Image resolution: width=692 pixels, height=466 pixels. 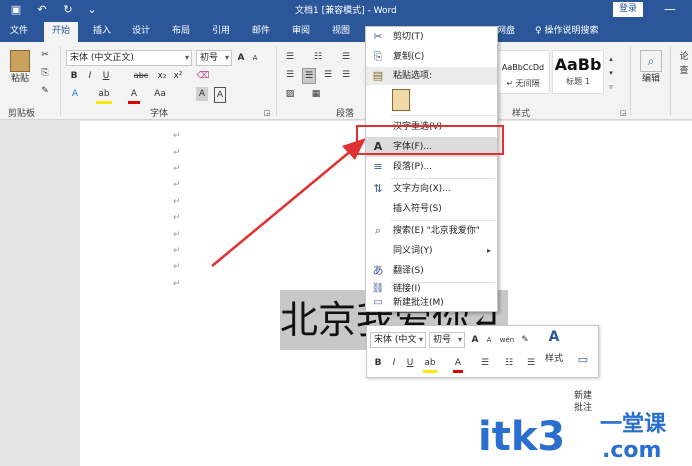 What do you see at coordinates (507, 340) in the screenshot?
I see `mini-phonetic-button: wén` at bounding box center [507, 340].